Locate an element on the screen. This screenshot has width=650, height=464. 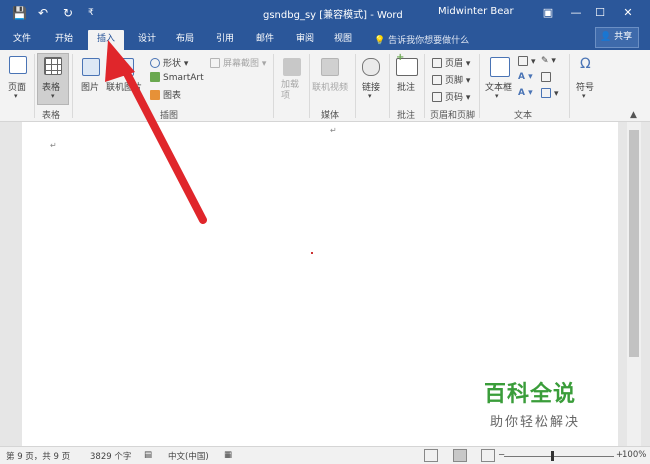
word-count: 3829 个字 is located at coordinates (110, 456).